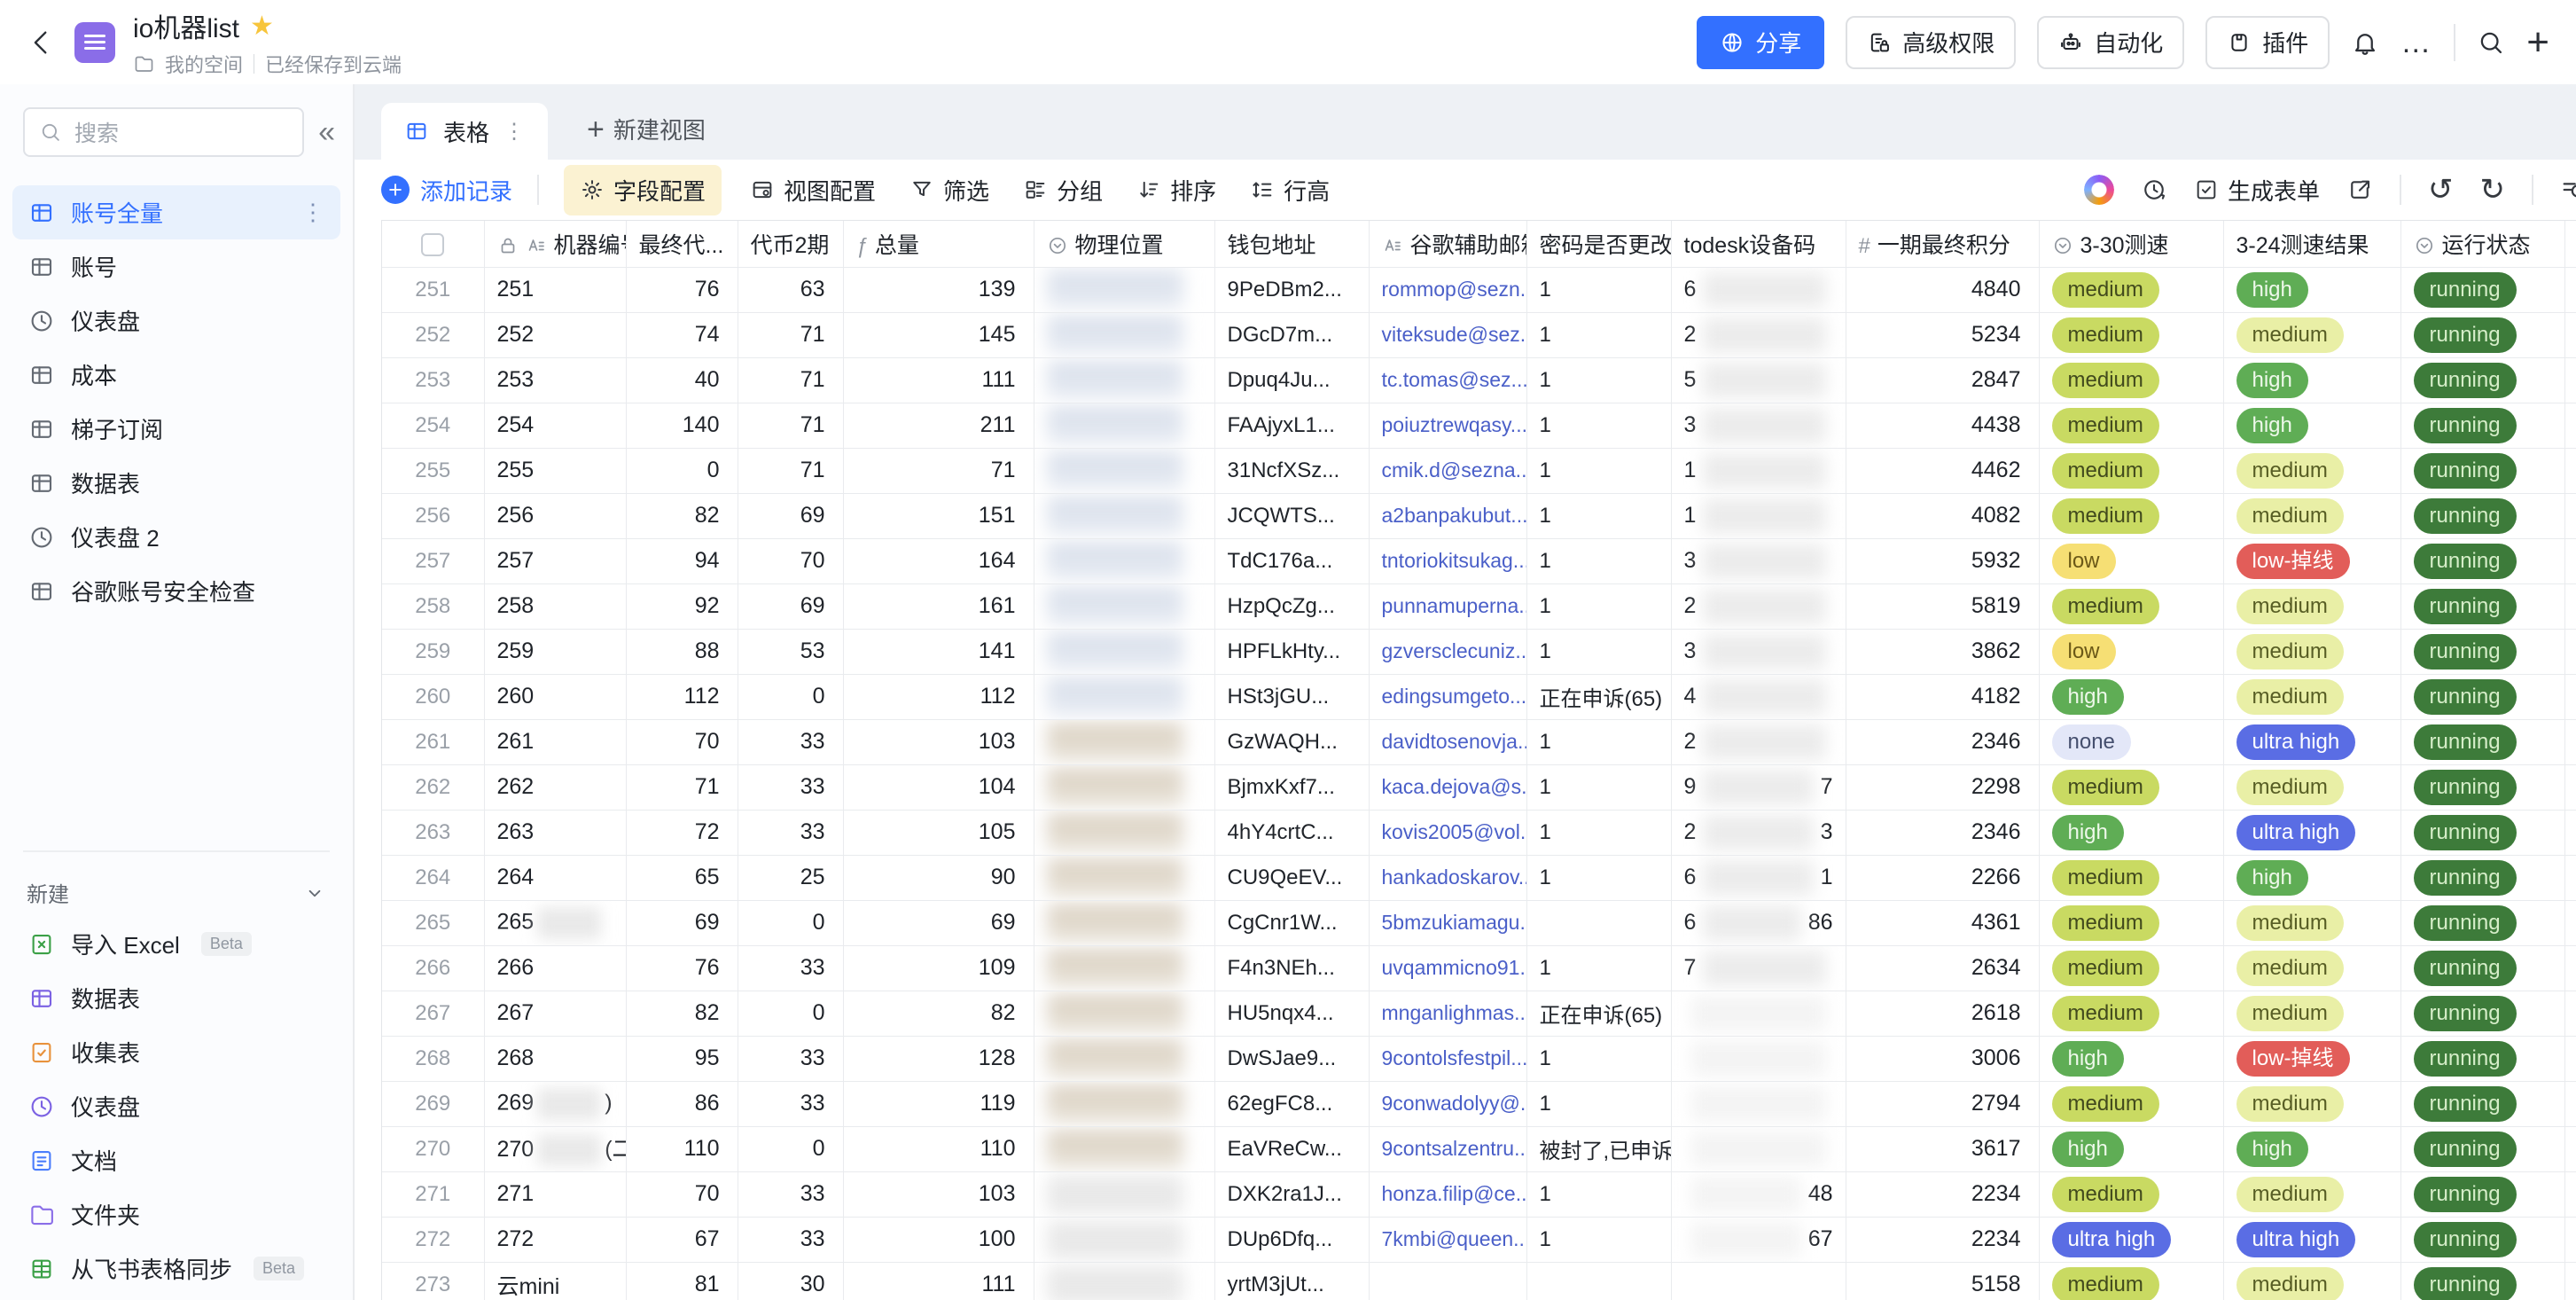 The width and height of the screenshot is (2576, 1300). What do you see at coordinates (938, 833) in the screenshot?
I see `cell-total: 105` at bounding box center [938, 833].